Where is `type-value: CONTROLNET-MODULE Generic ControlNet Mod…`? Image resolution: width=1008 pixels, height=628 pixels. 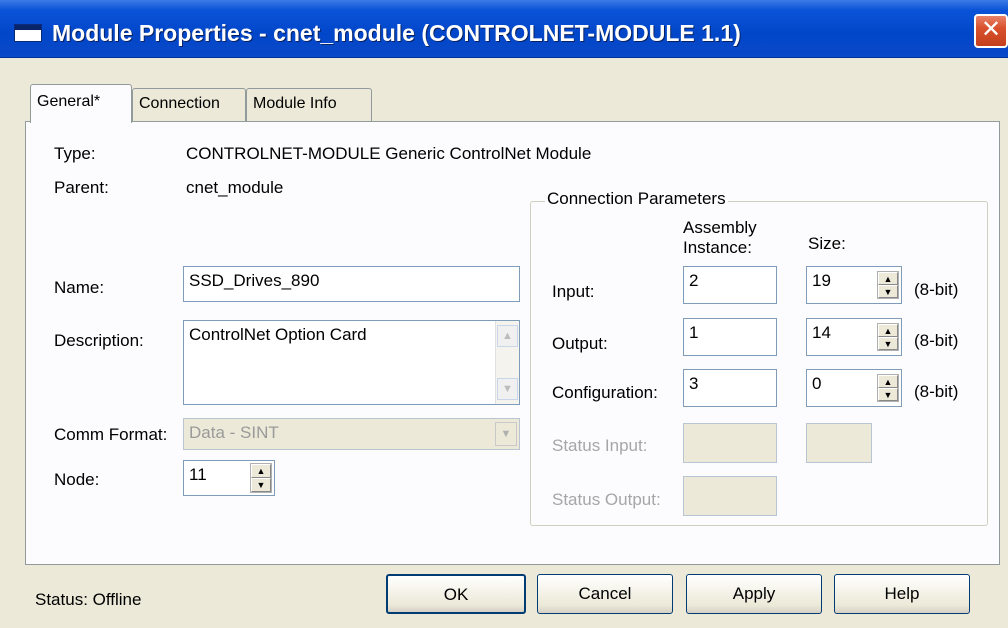
type-value: CONTROLNET-MODULE Generic ControlNet Mod… is located at coordinates (389, 153).